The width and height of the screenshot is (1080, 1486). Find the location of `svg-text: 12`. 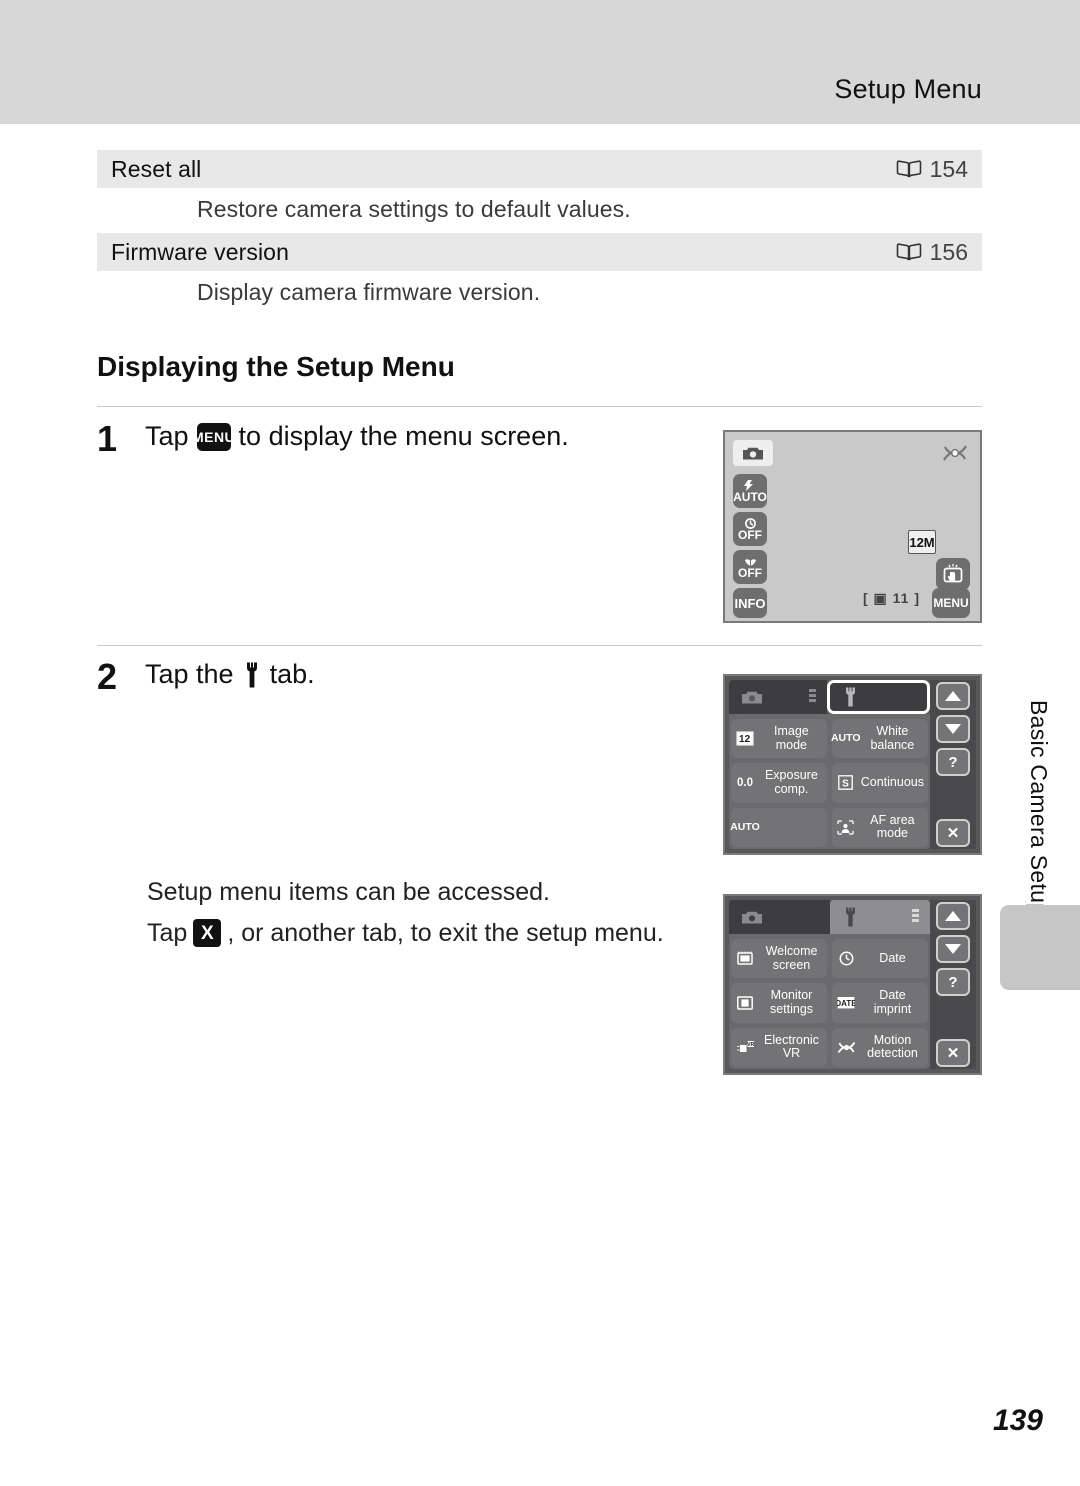

svg-text: 12 is located at coordinates (745, 739).